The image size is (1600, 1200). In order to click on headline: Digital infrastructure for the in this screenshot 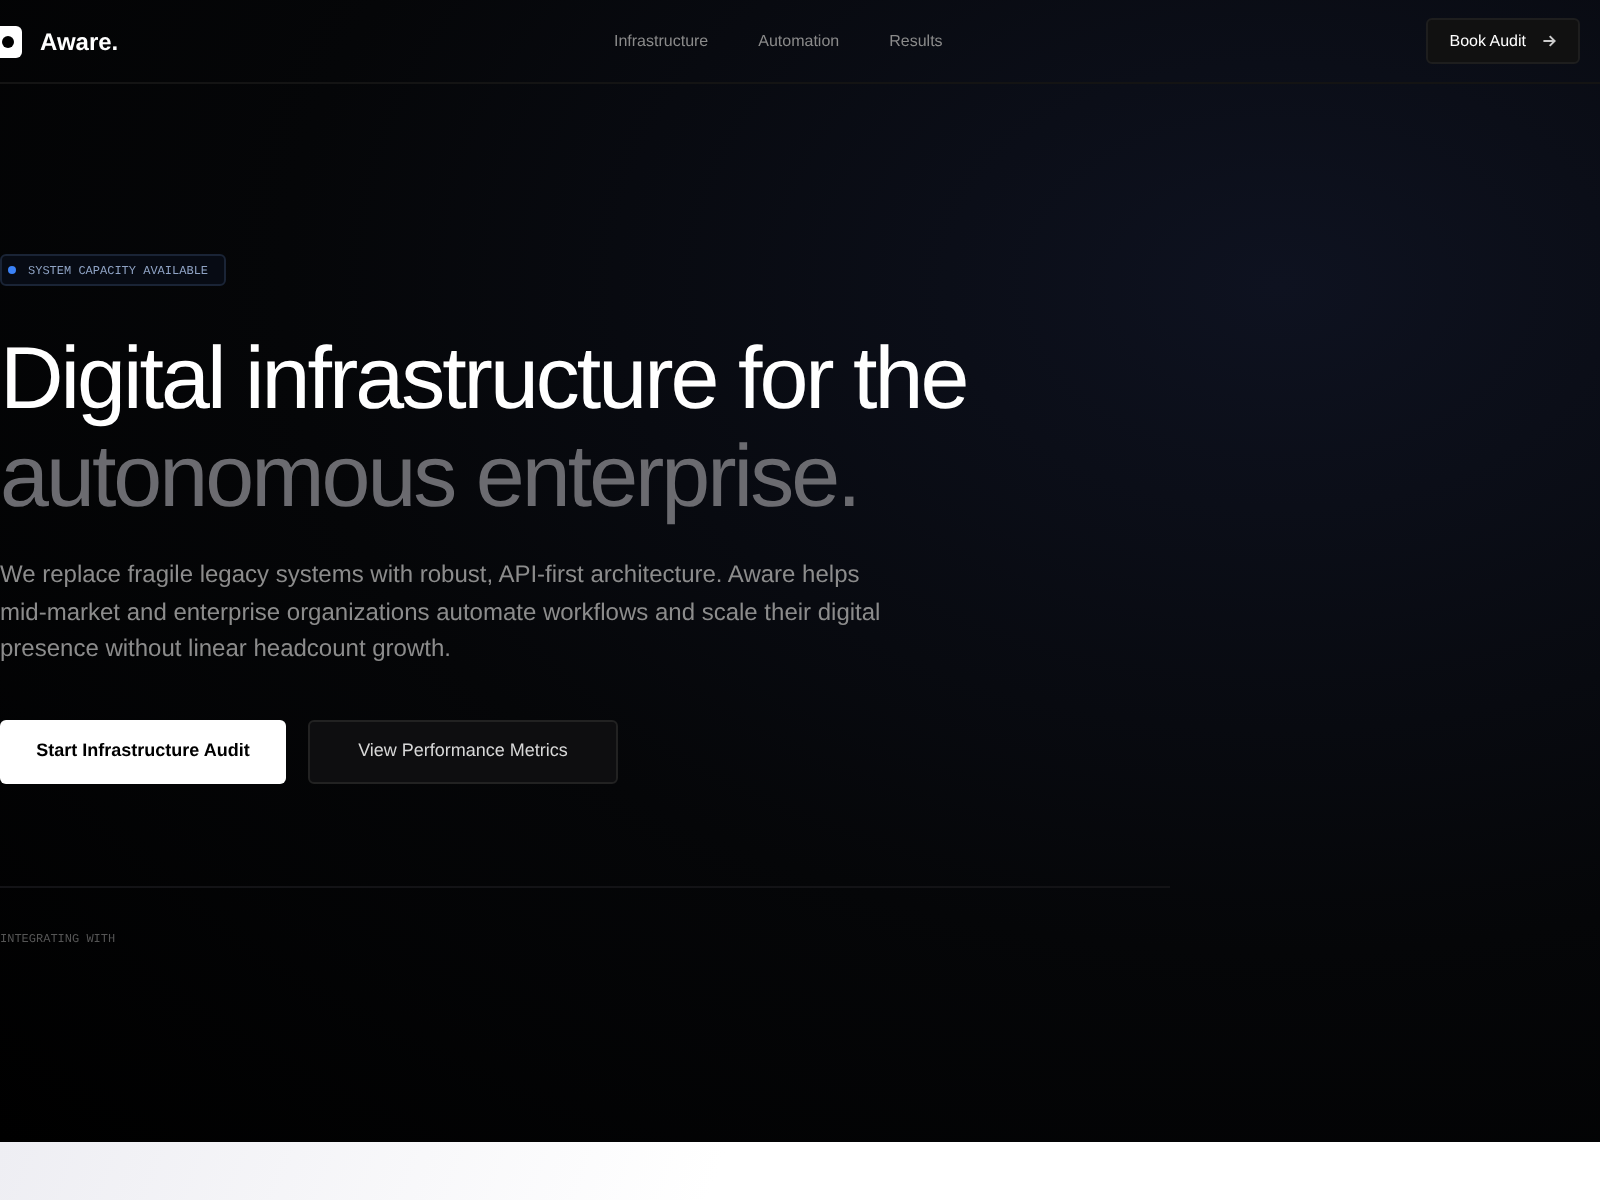, I will do `click(483, 379)`.